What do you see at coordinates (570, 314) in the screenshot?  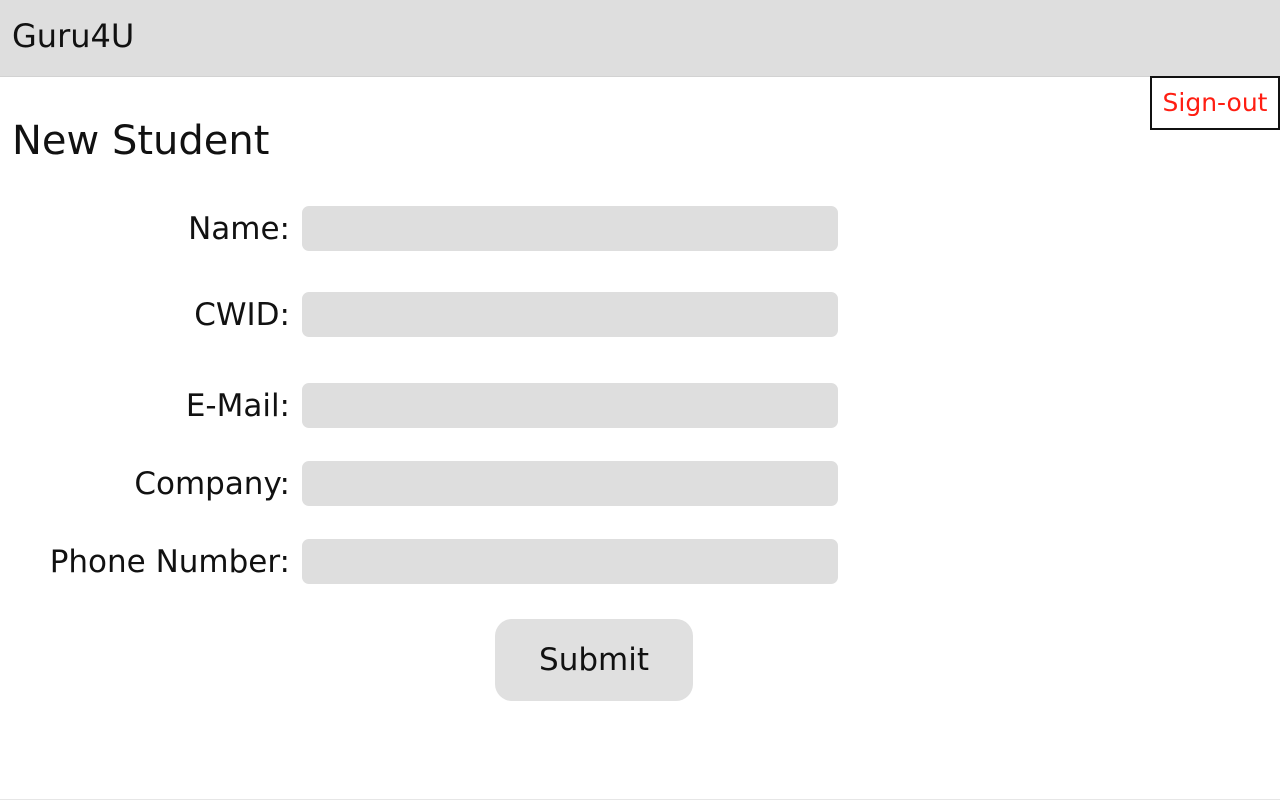 I see `cwid-input` at bounding box center [570, 314].